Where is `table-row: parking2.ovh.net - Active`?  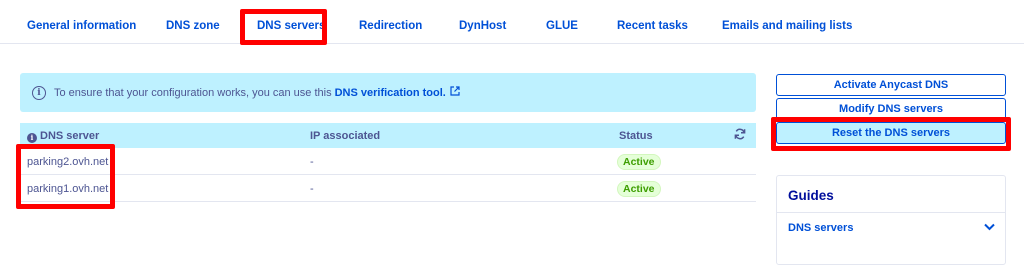
table-row: parking2.ovh.net - Active is located at coordinates (388, 161).